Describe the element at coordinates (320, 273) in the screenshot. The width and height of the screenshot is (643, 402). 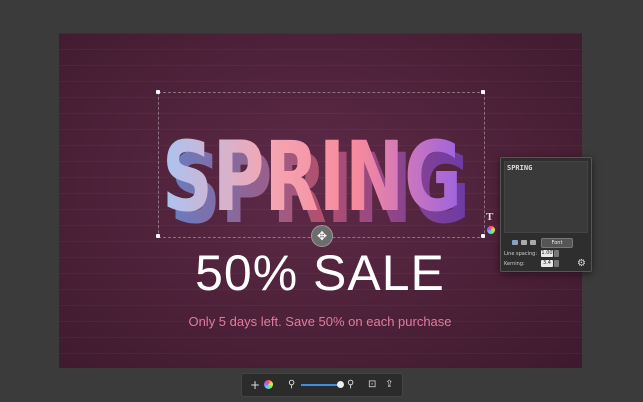
I see `sale-text: 50% SALE` at that location.